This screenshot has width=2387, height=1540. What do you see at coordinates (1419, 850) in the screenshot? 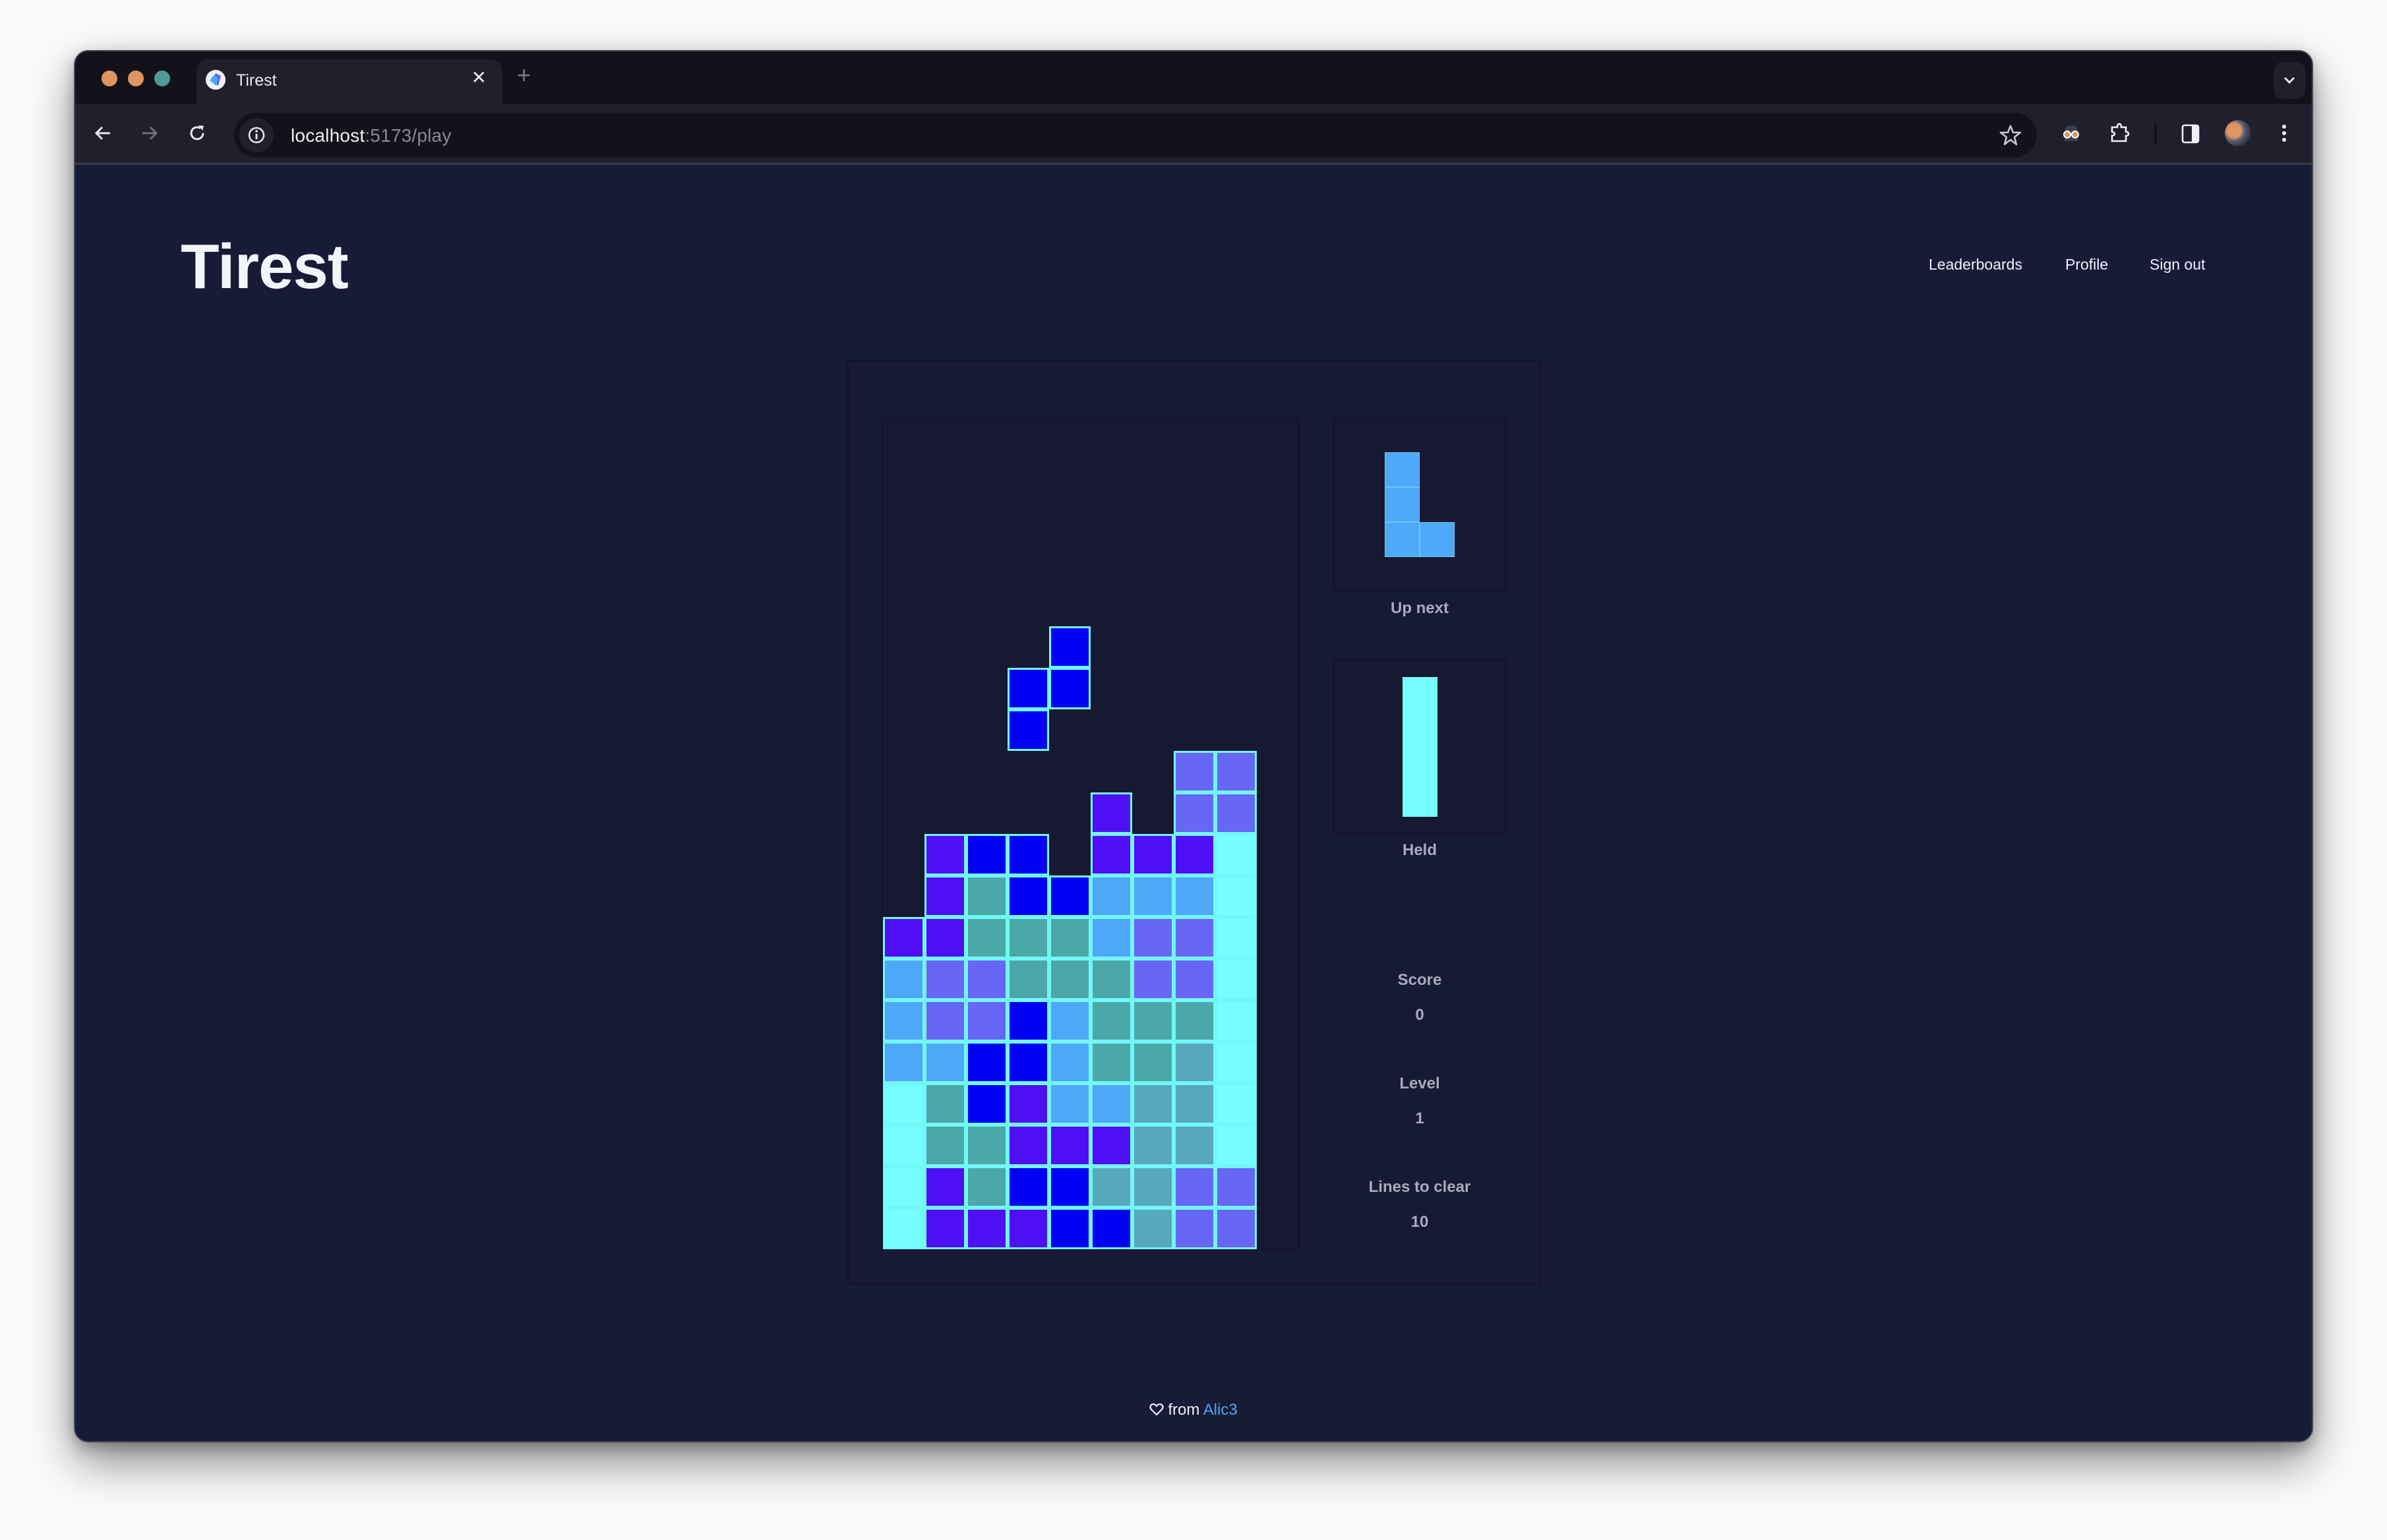
I see `held-label: Held` at bounding box center [1419, 850].